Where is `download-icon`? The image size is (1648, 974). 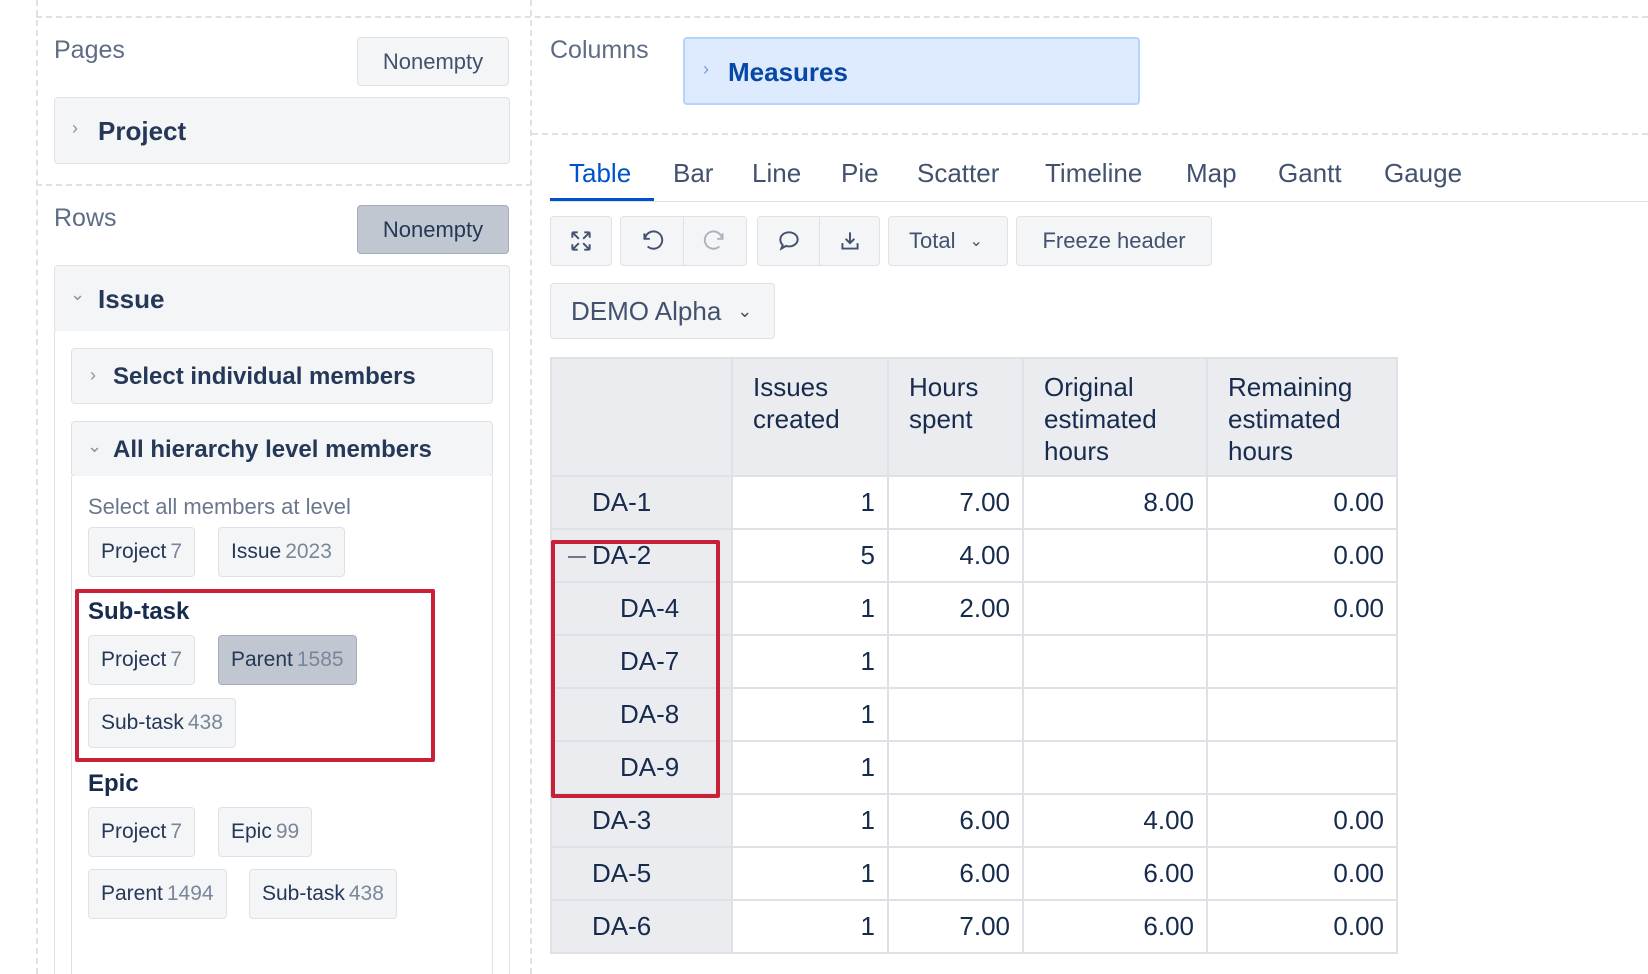 download-icon is located at coordinates (849, 241).